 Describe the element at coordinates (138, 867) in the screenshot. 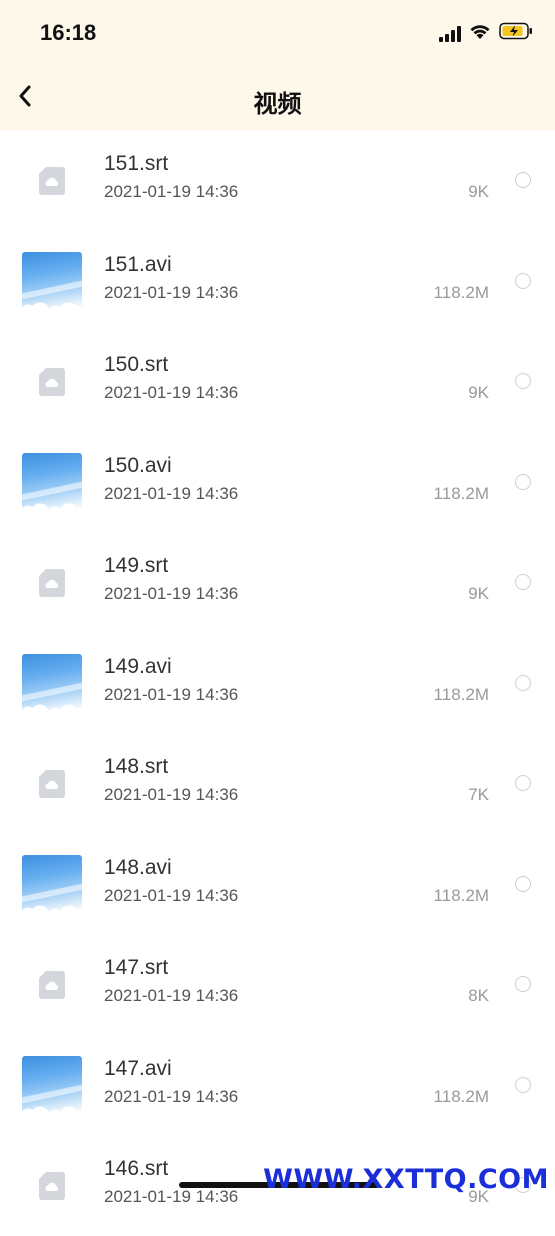

I see `file-name: 148.avi` at that location.